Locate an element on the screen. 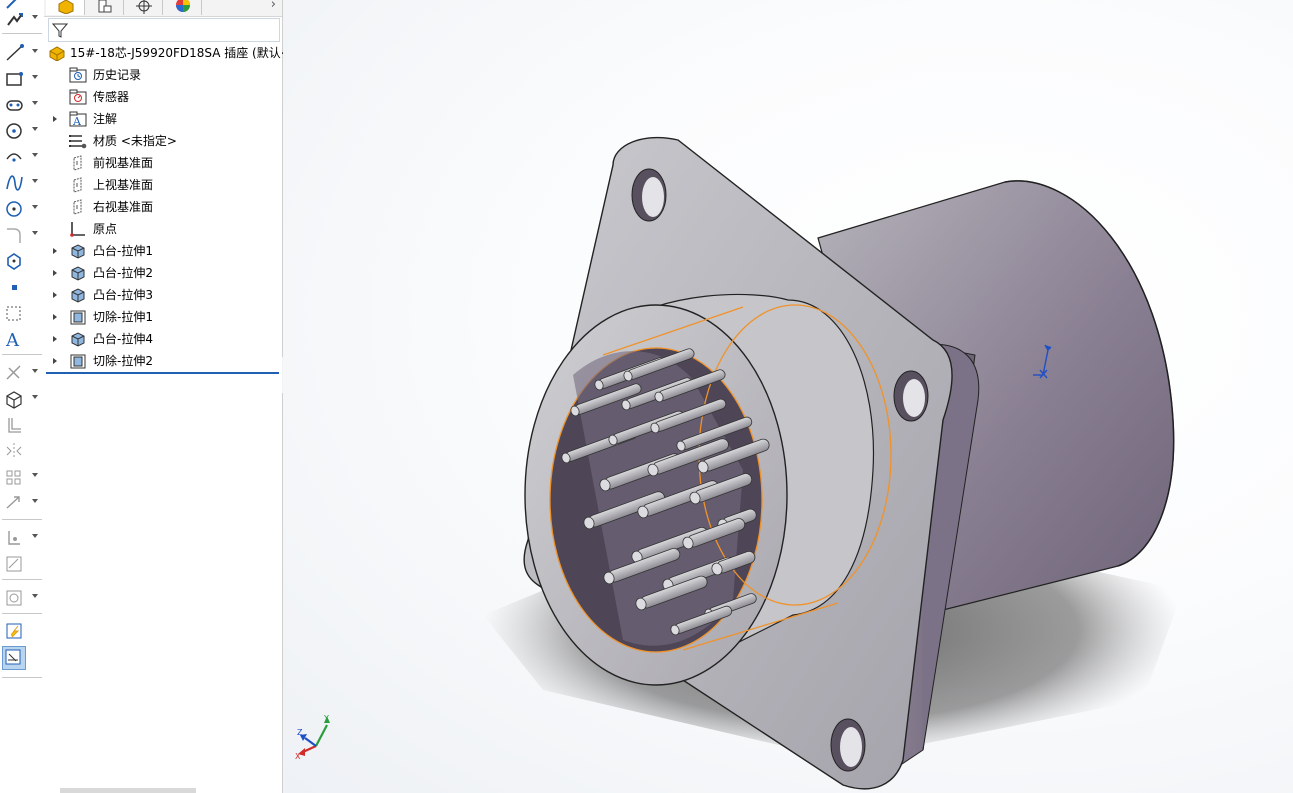 This screenshot has height=793, width=1293. quick-snaps-icon is located at coordinates (21, 598).